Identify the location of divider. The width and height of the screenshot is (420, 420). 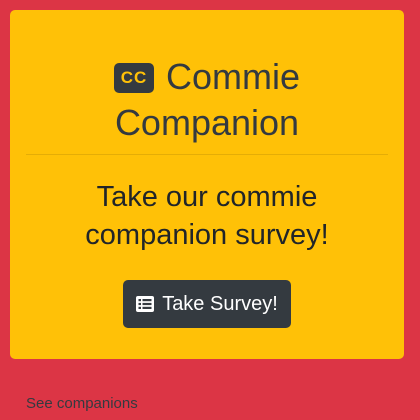
(207, 154).